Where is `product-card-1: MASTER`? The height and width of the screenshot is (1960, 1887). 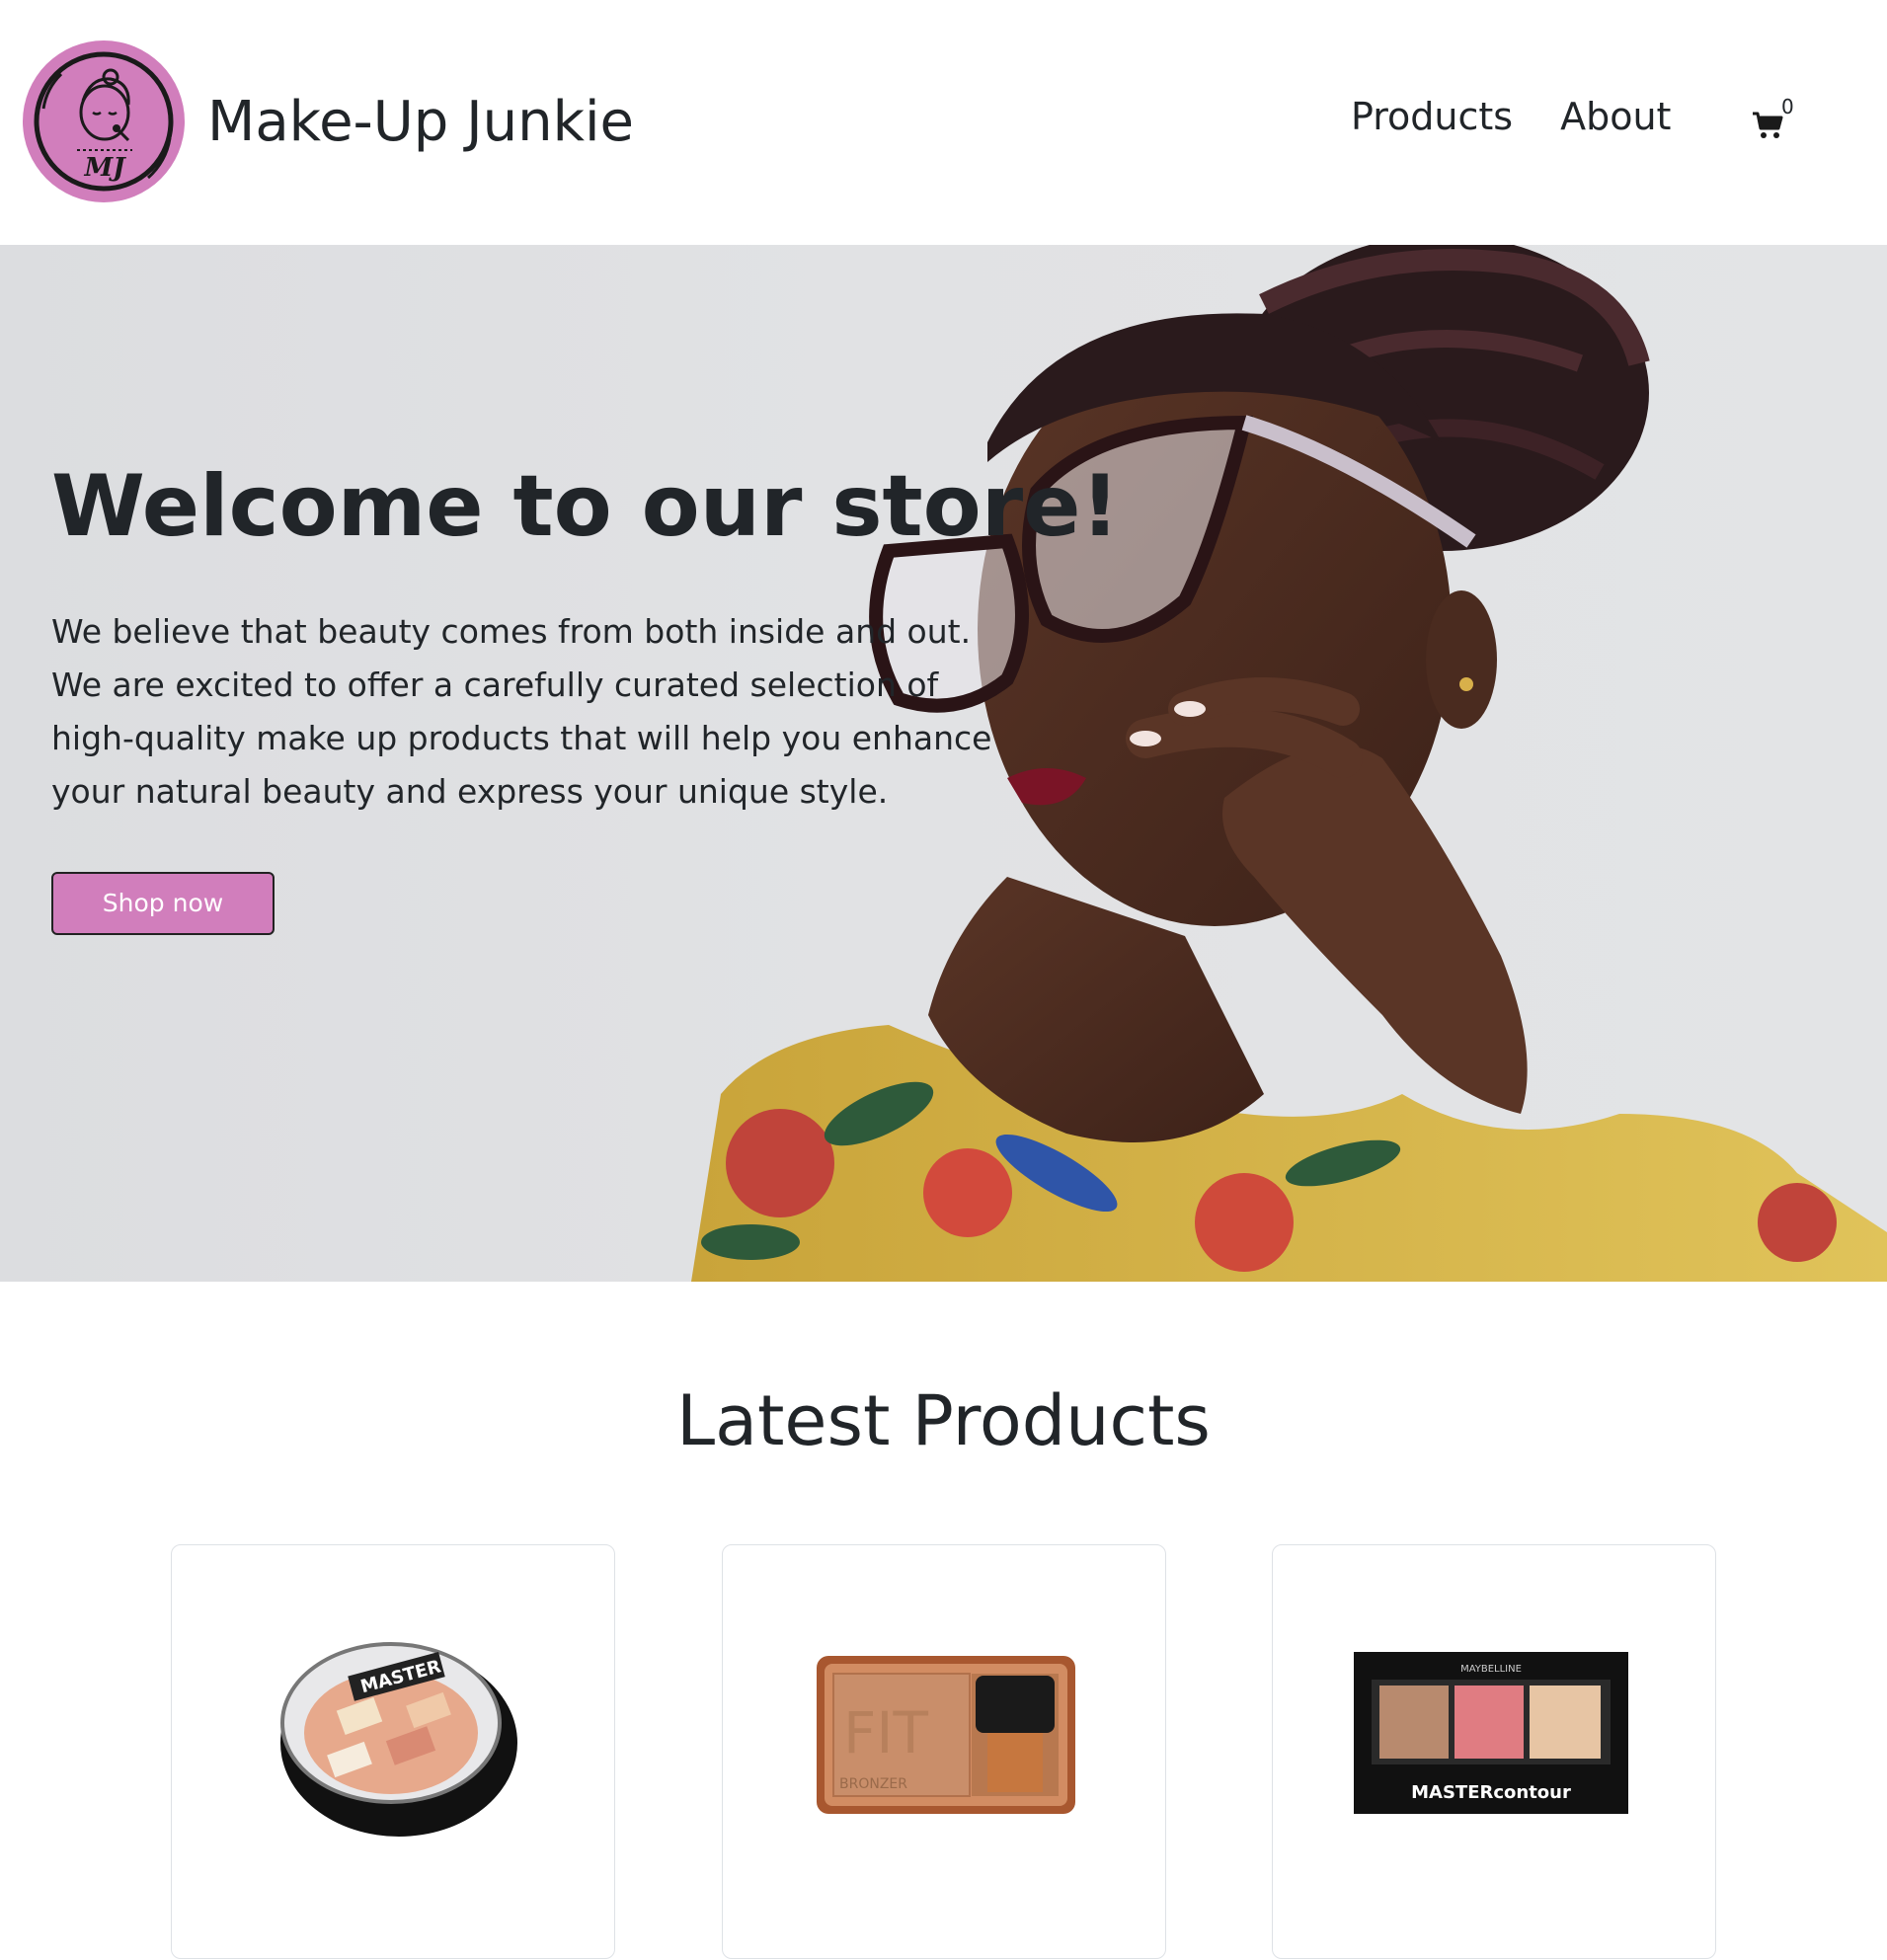
product-card-1: MASTER is located at coordinates (393, 1752).